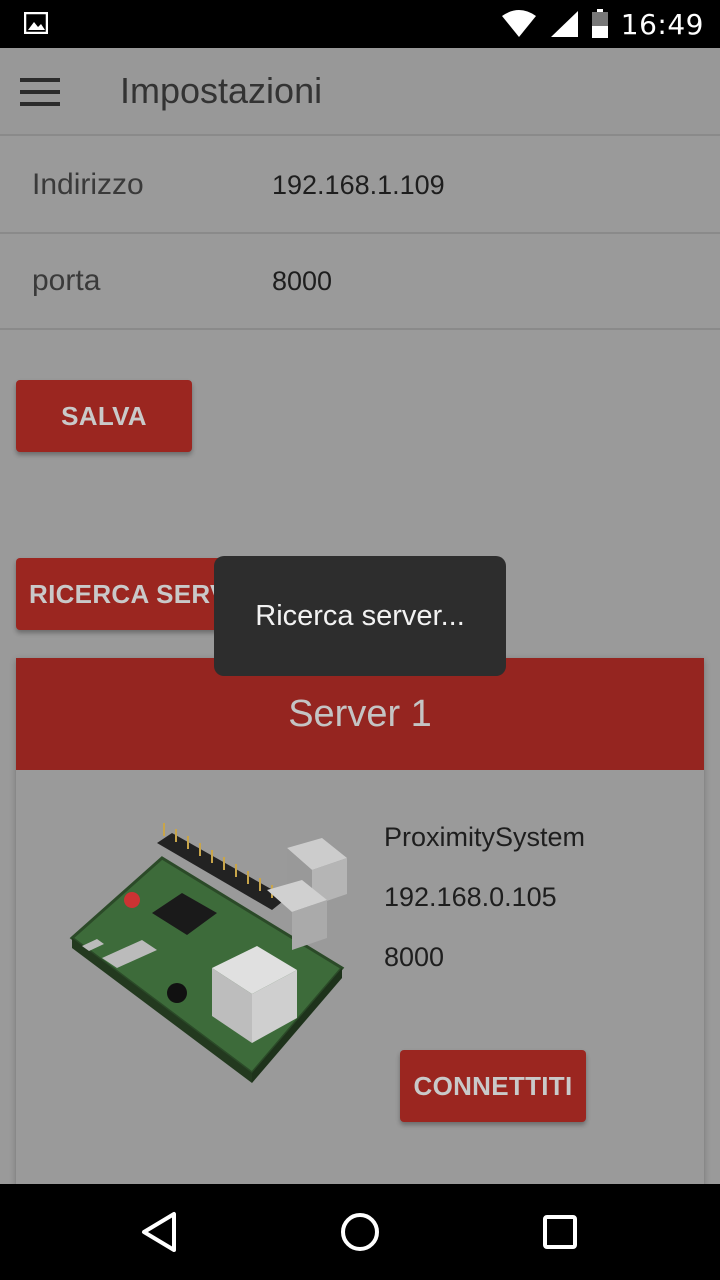 Image resolution: width=720 pixels, height=1280 pixels. What do you see at coordinates (470, 897) in the screenshot?
I see `server-ip: 192.168.0.105` at bounding box center [470, 897].